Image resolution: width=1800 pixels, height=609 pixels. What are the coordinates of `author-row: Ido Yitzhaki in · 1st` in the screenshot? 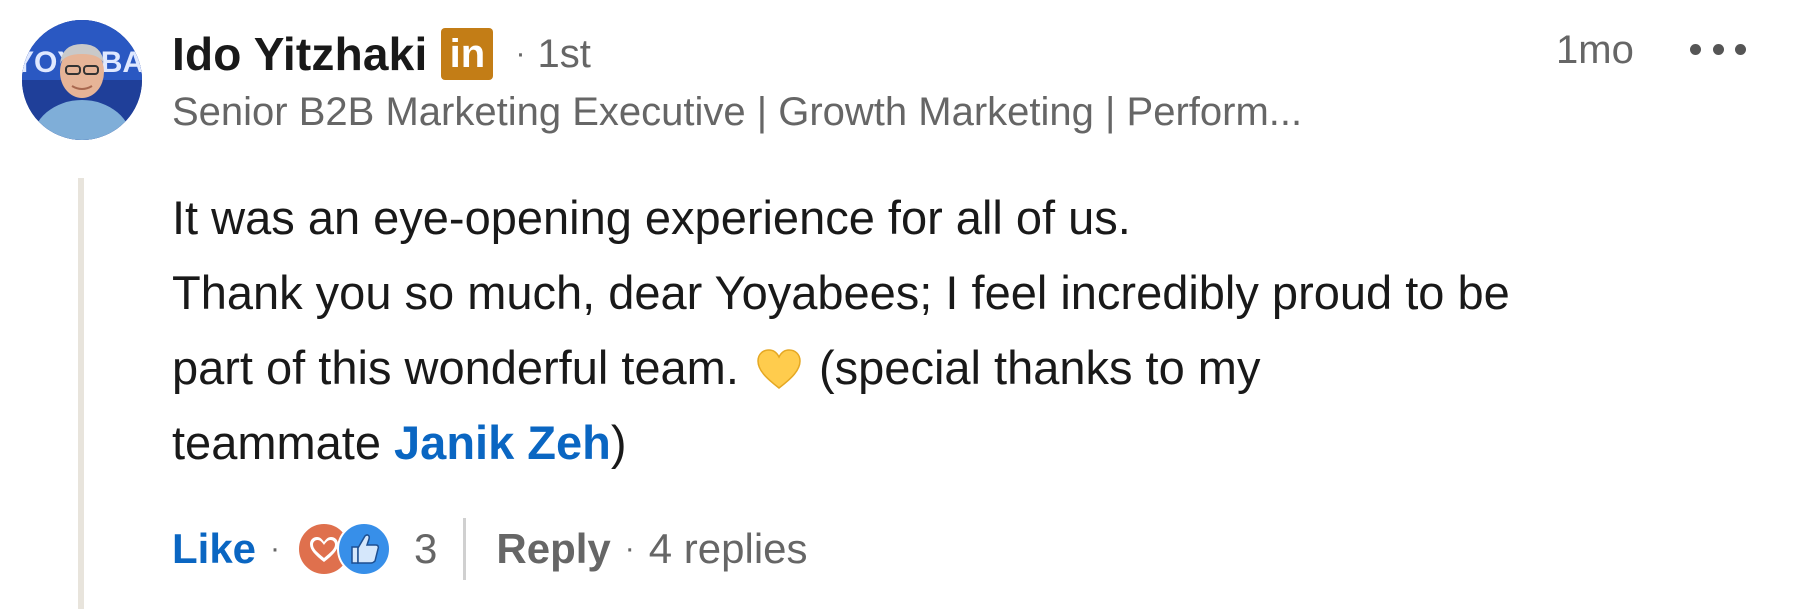 It's located at (381, 54).